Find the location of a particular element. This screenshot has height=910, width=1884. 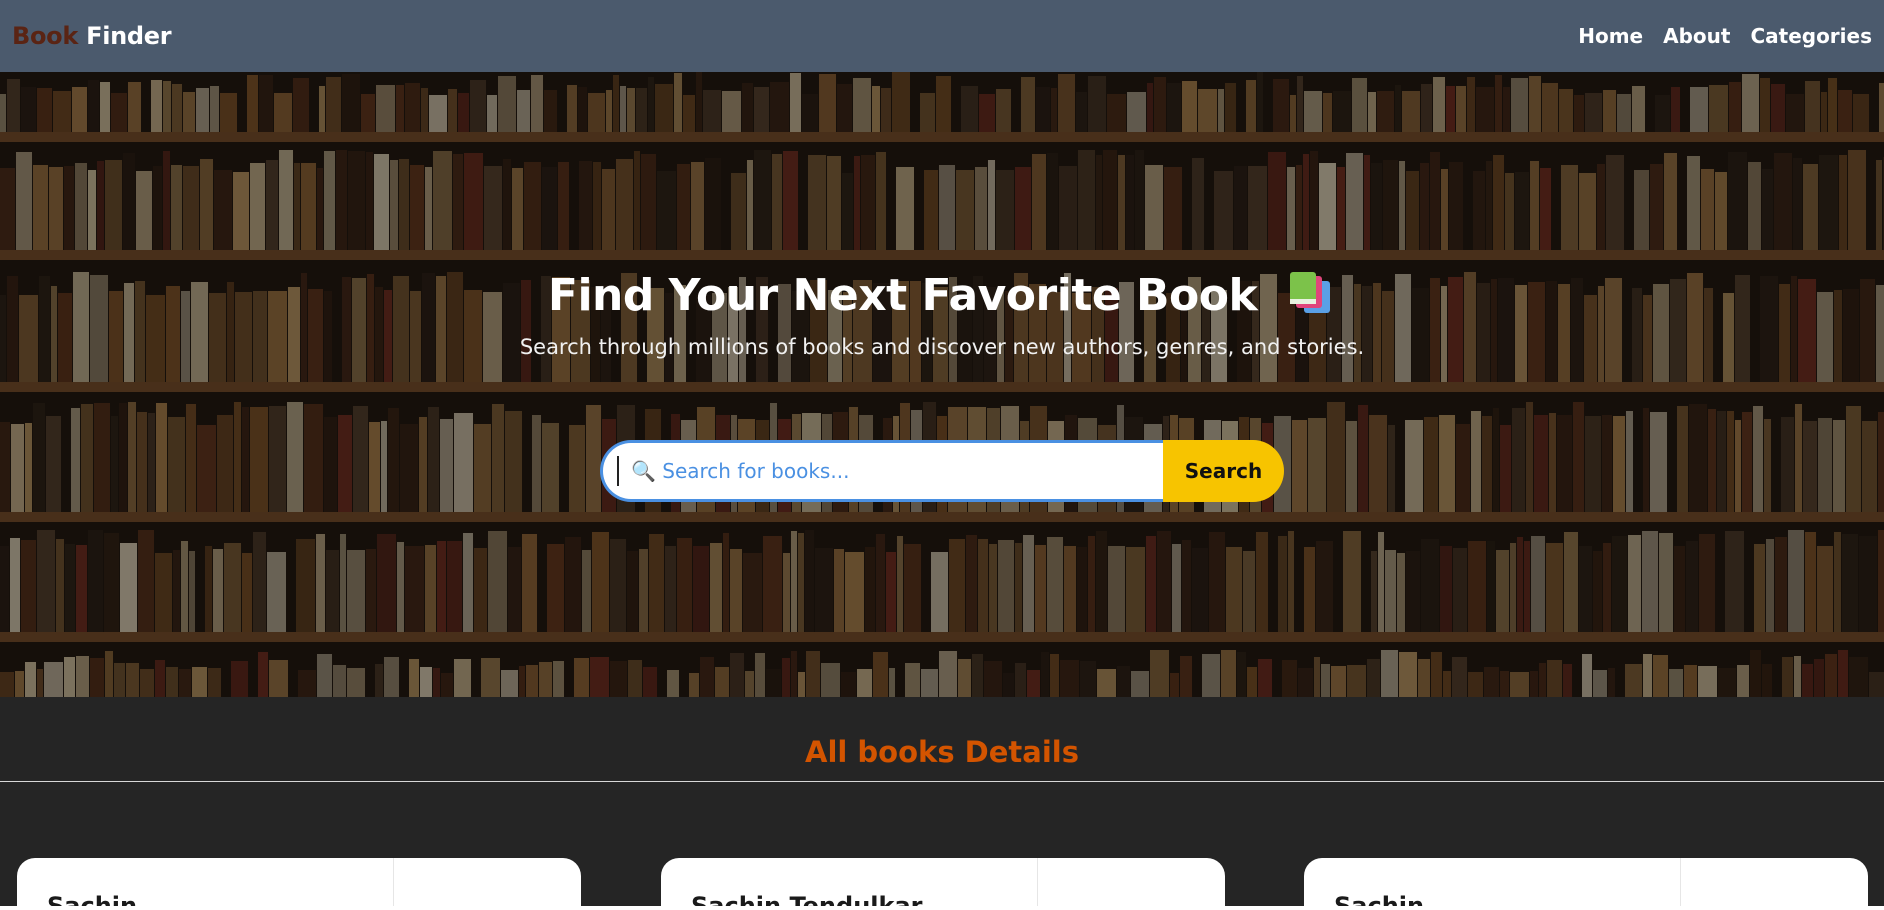

hero-title-text: Find Your Next Favorite Book is located at coordinates (902, 295).